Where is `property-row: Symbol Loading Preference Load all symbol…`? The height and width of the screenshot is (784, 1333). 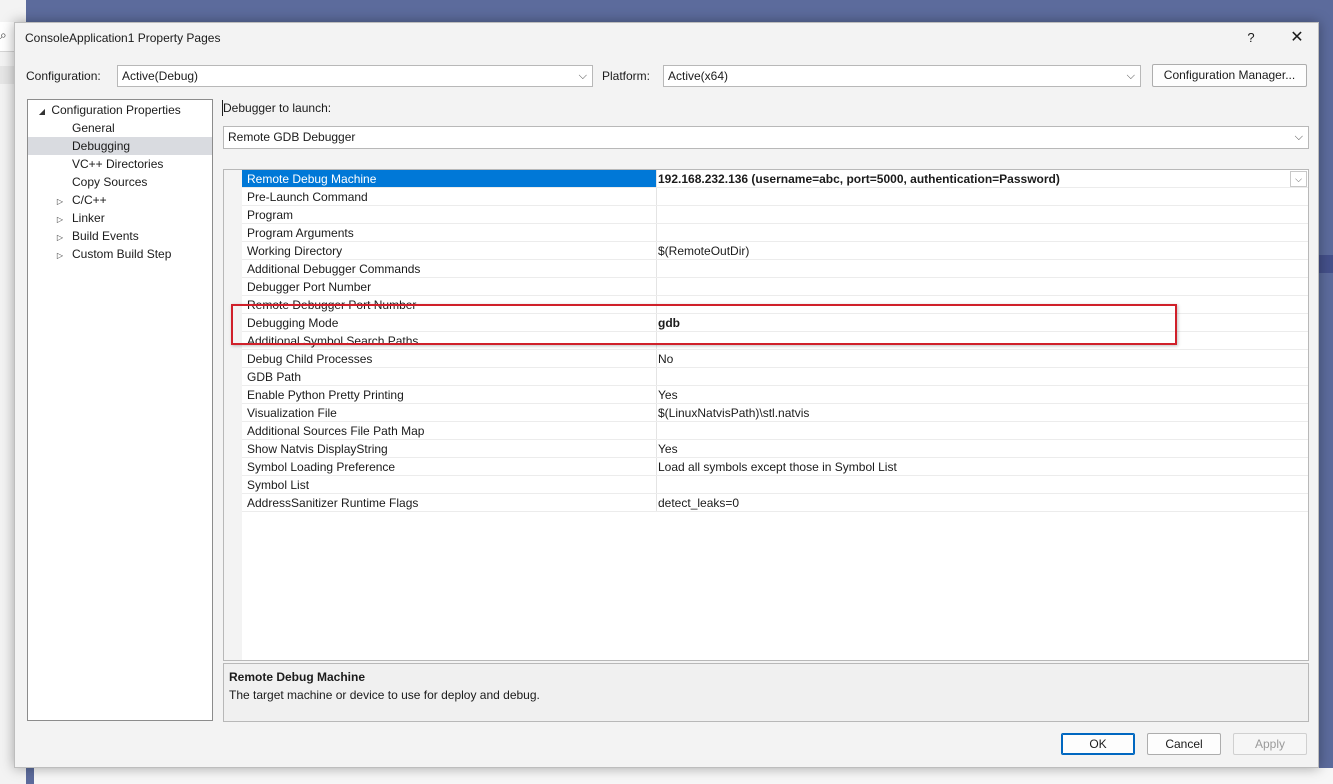
property-row: Symbol Loading Preference Load all symbol… is located at coordinates (775, 467).